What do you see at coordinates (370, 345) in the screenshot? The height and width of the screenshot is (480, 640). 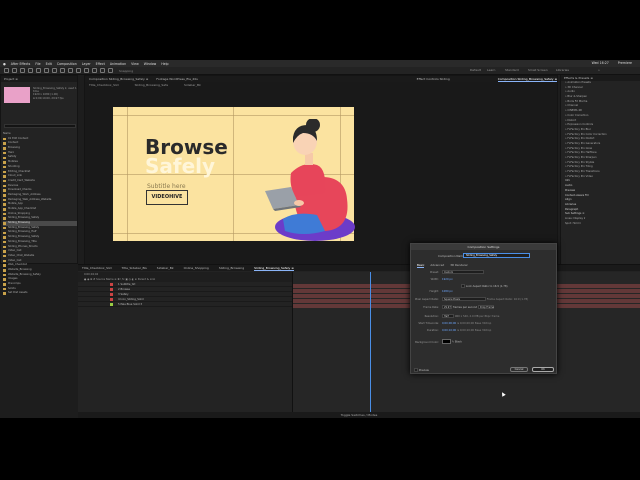 I see `playhead` at bounding box center [370, 345].